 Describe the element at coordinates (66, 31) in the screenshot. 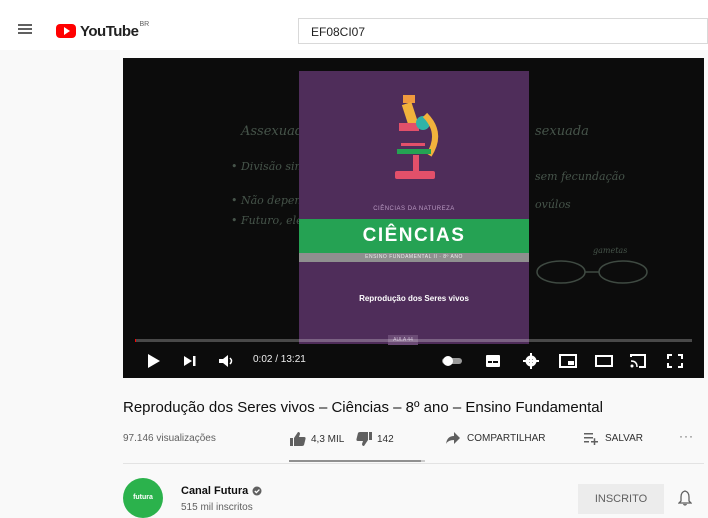

I see `youtube-play-icon` at that location.